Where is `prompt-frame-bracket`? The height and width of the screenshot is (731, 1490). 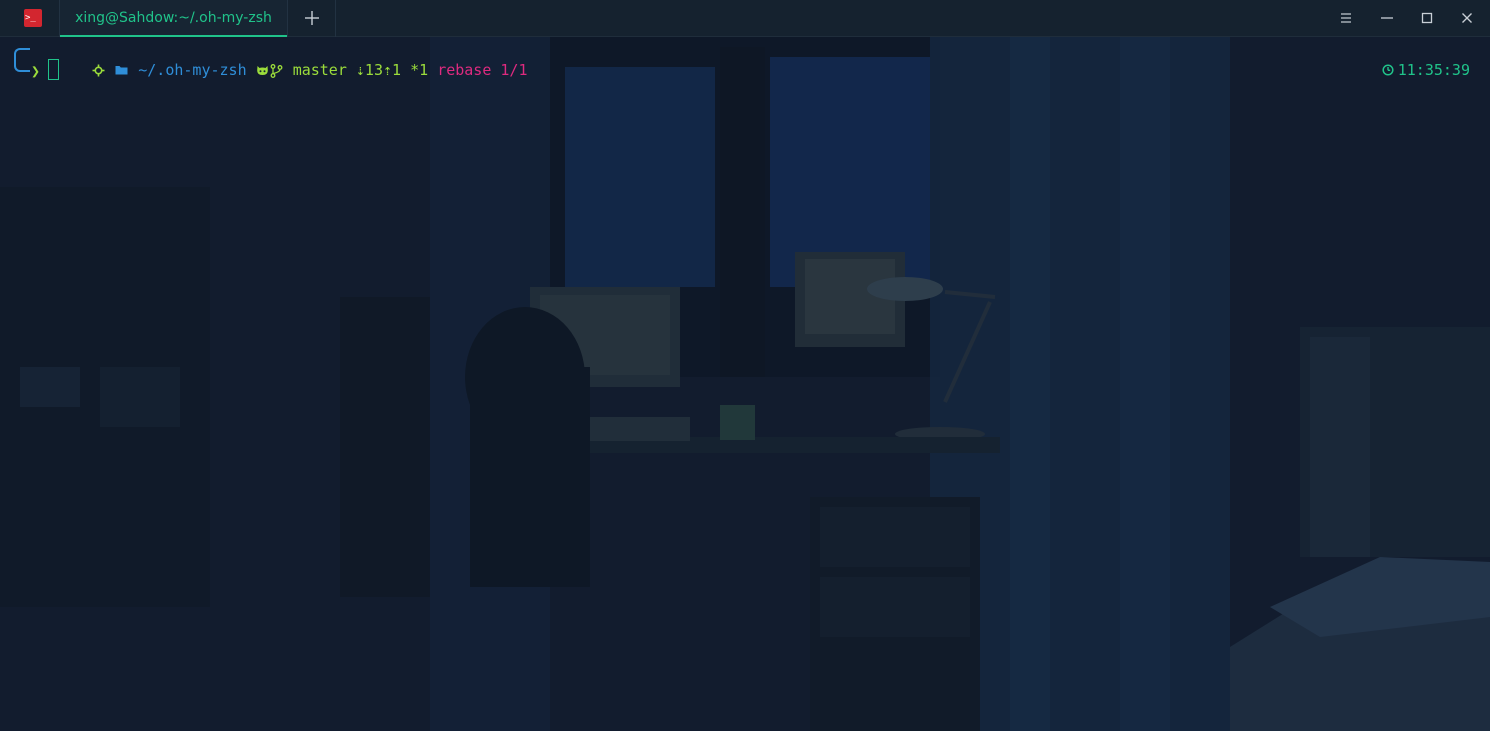
prompt-frame-bracket is located at coordinates (22, 60).